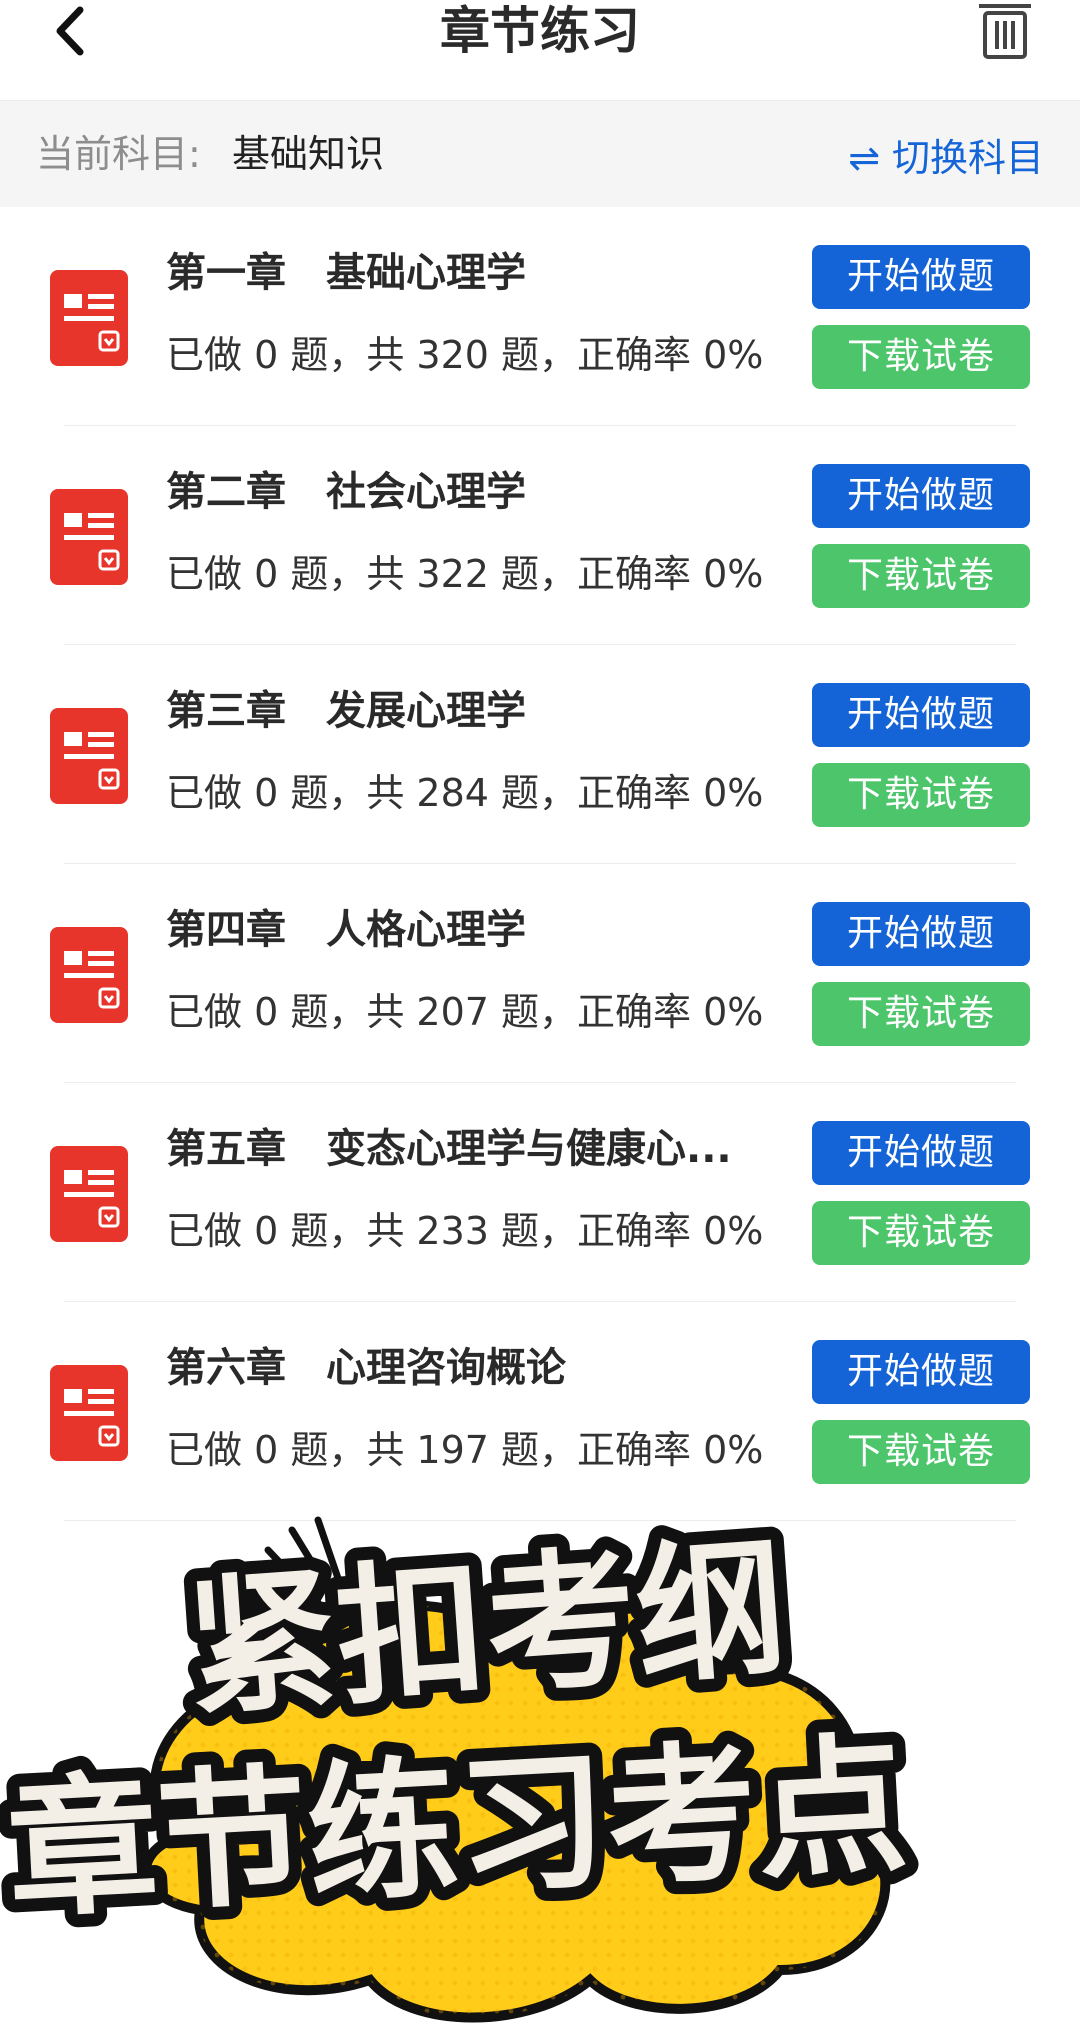 The height and width of the screenshot is (2036, 1080). I want to click on switch-subject-label: ⇌ 切换科目, so click(946, 157).